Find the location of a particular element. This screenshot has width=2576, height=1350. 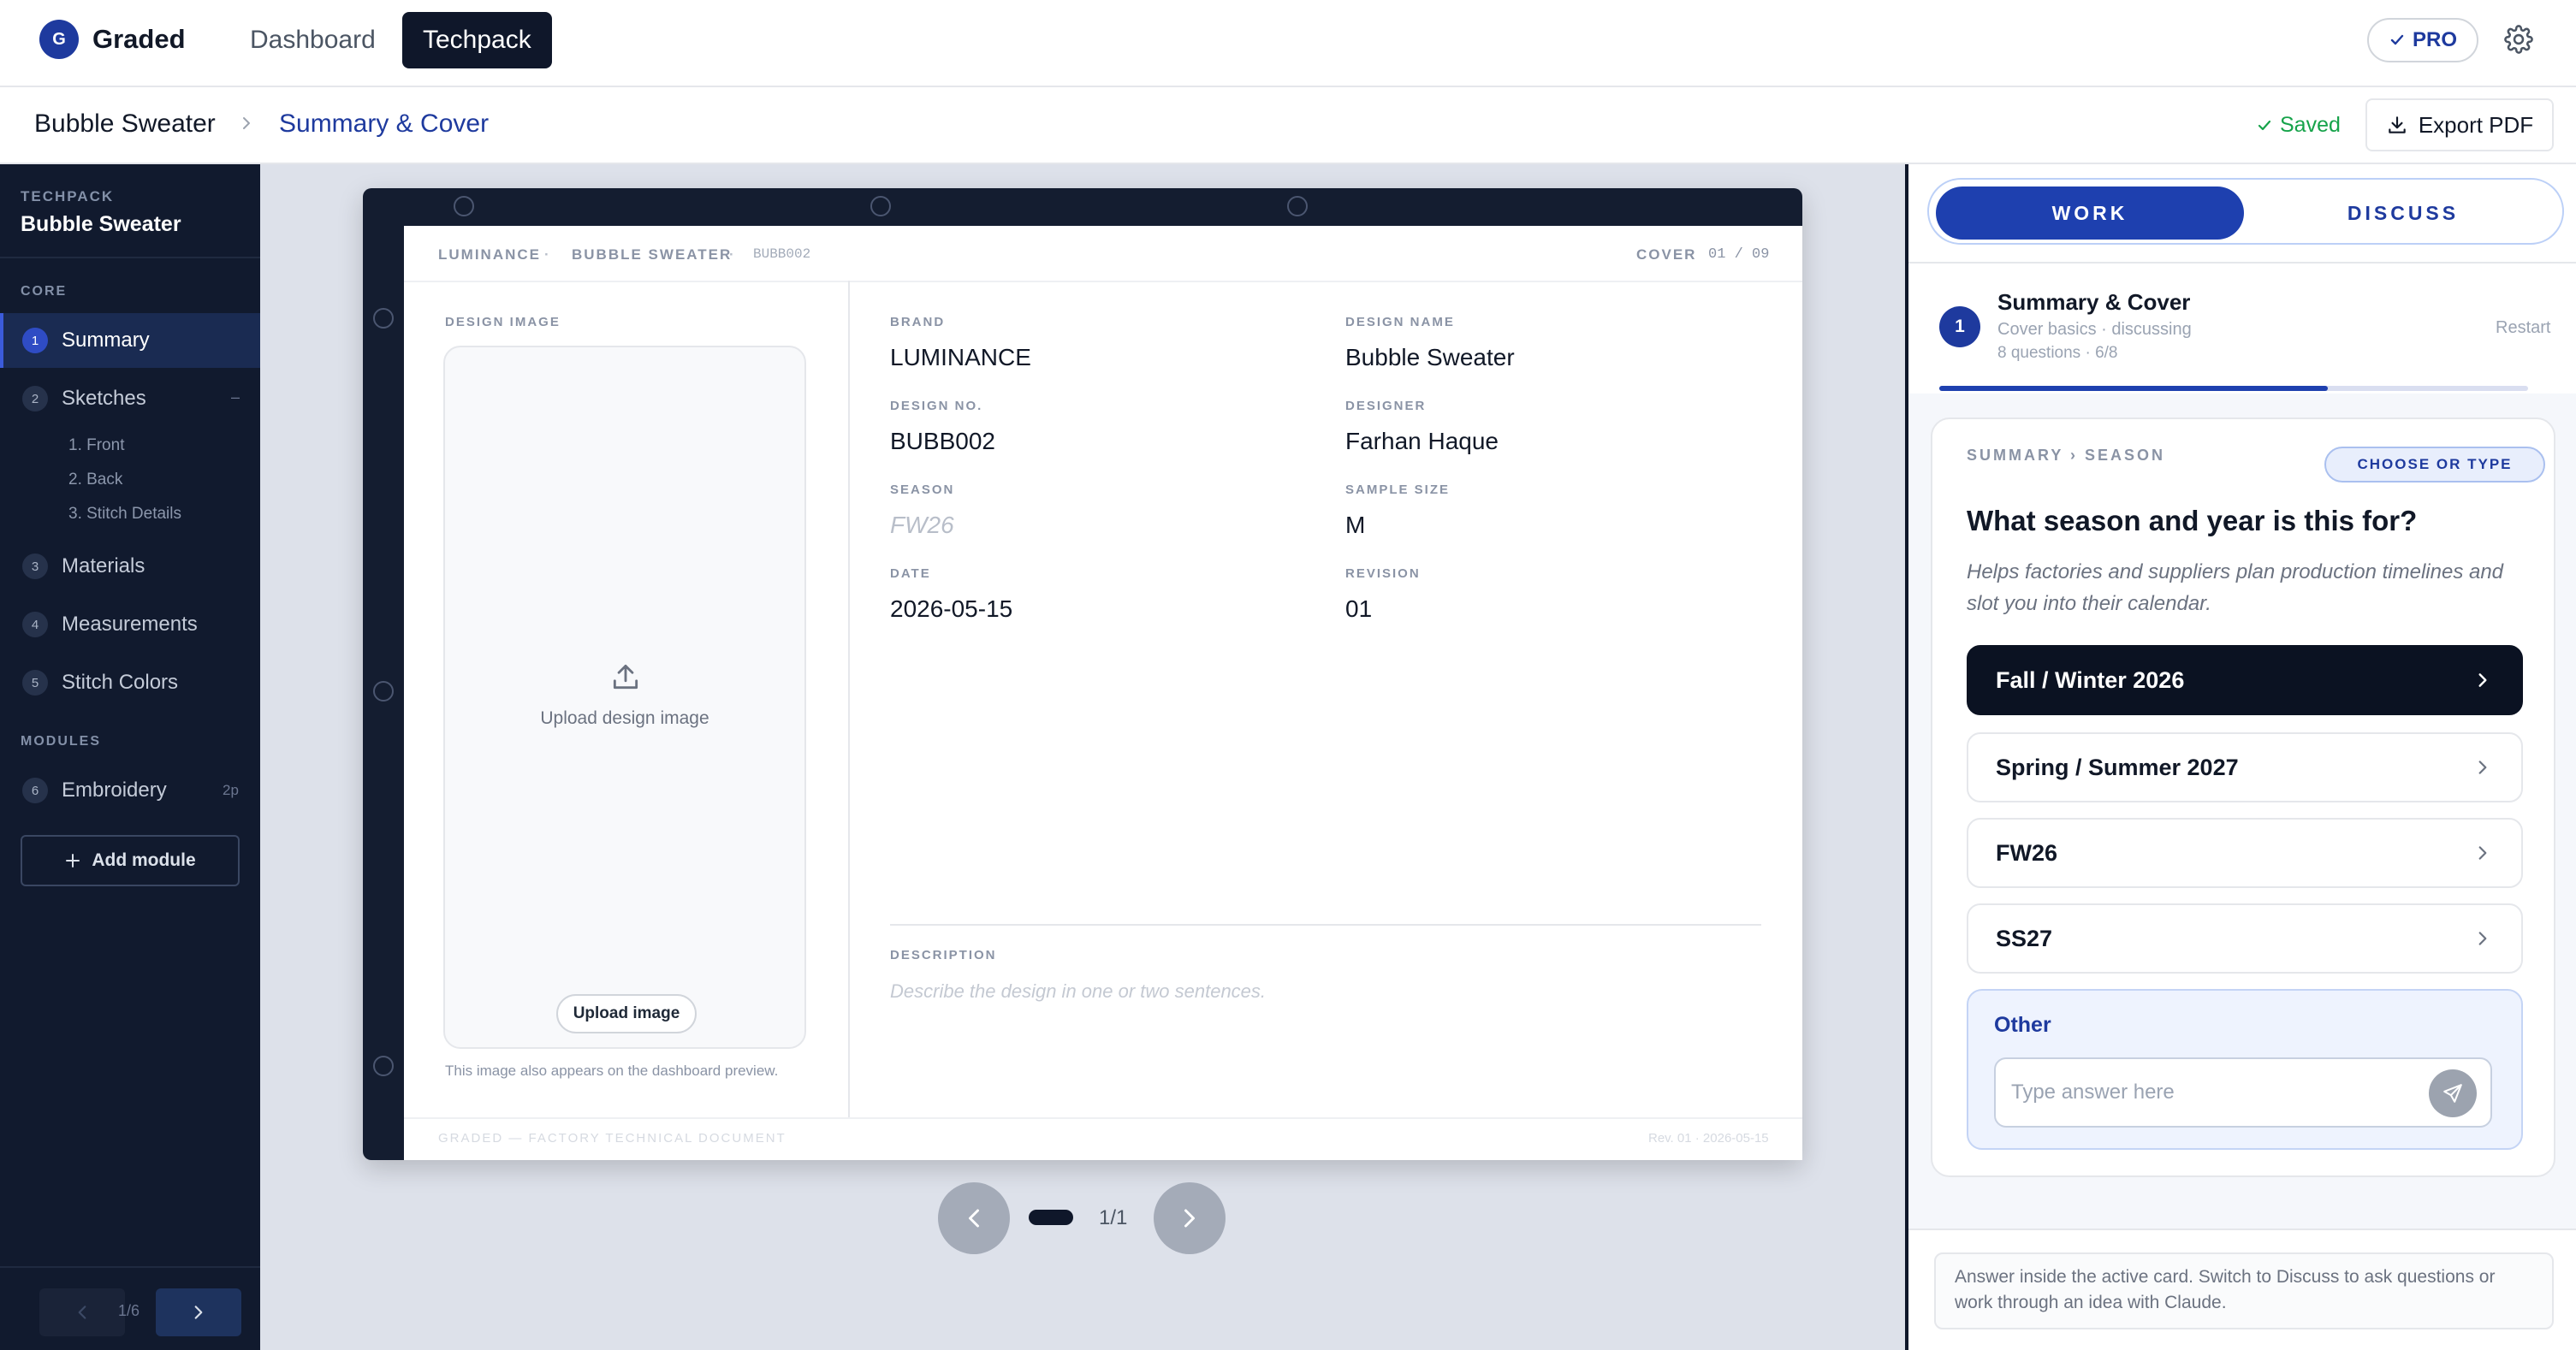

field-caption-brand: BRAND is located at coordinates (918, 322).